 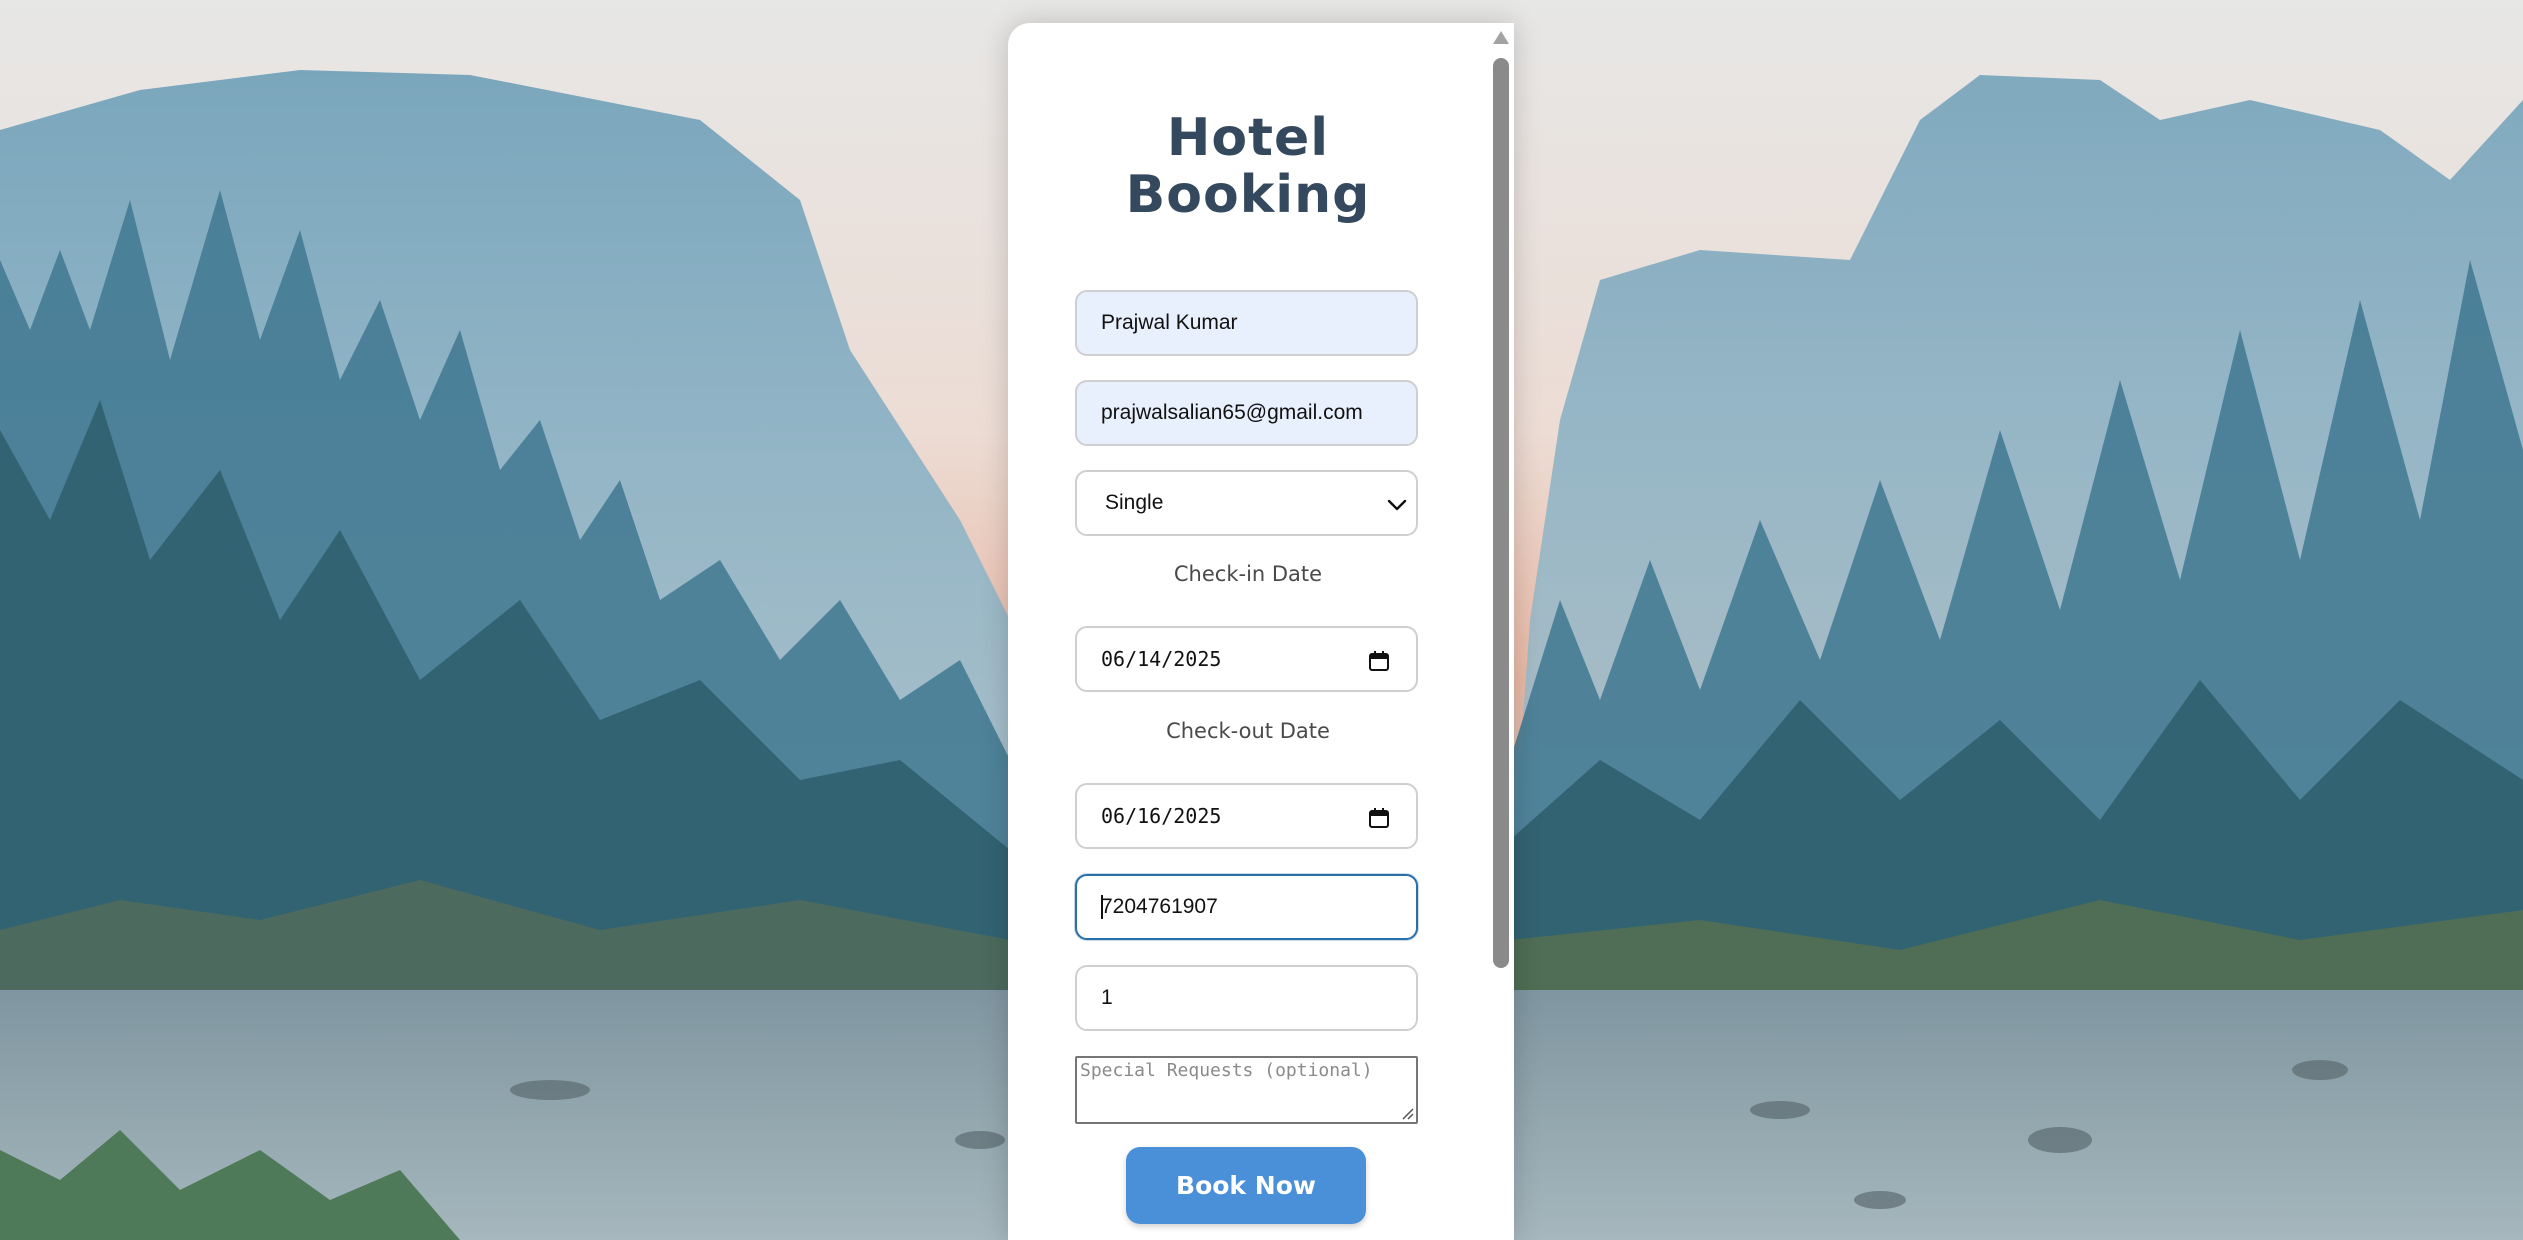 I want to click on page-title: Hotel Booking, so click(x=1248, y=167).